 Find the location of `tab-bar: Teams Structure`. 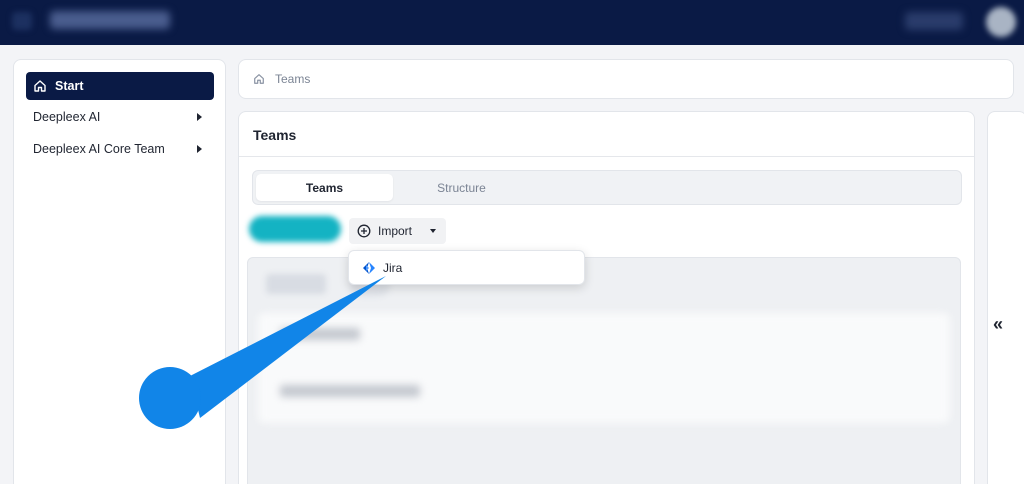

tab-bar: Teams Structure is located at coordinates (607, 187).